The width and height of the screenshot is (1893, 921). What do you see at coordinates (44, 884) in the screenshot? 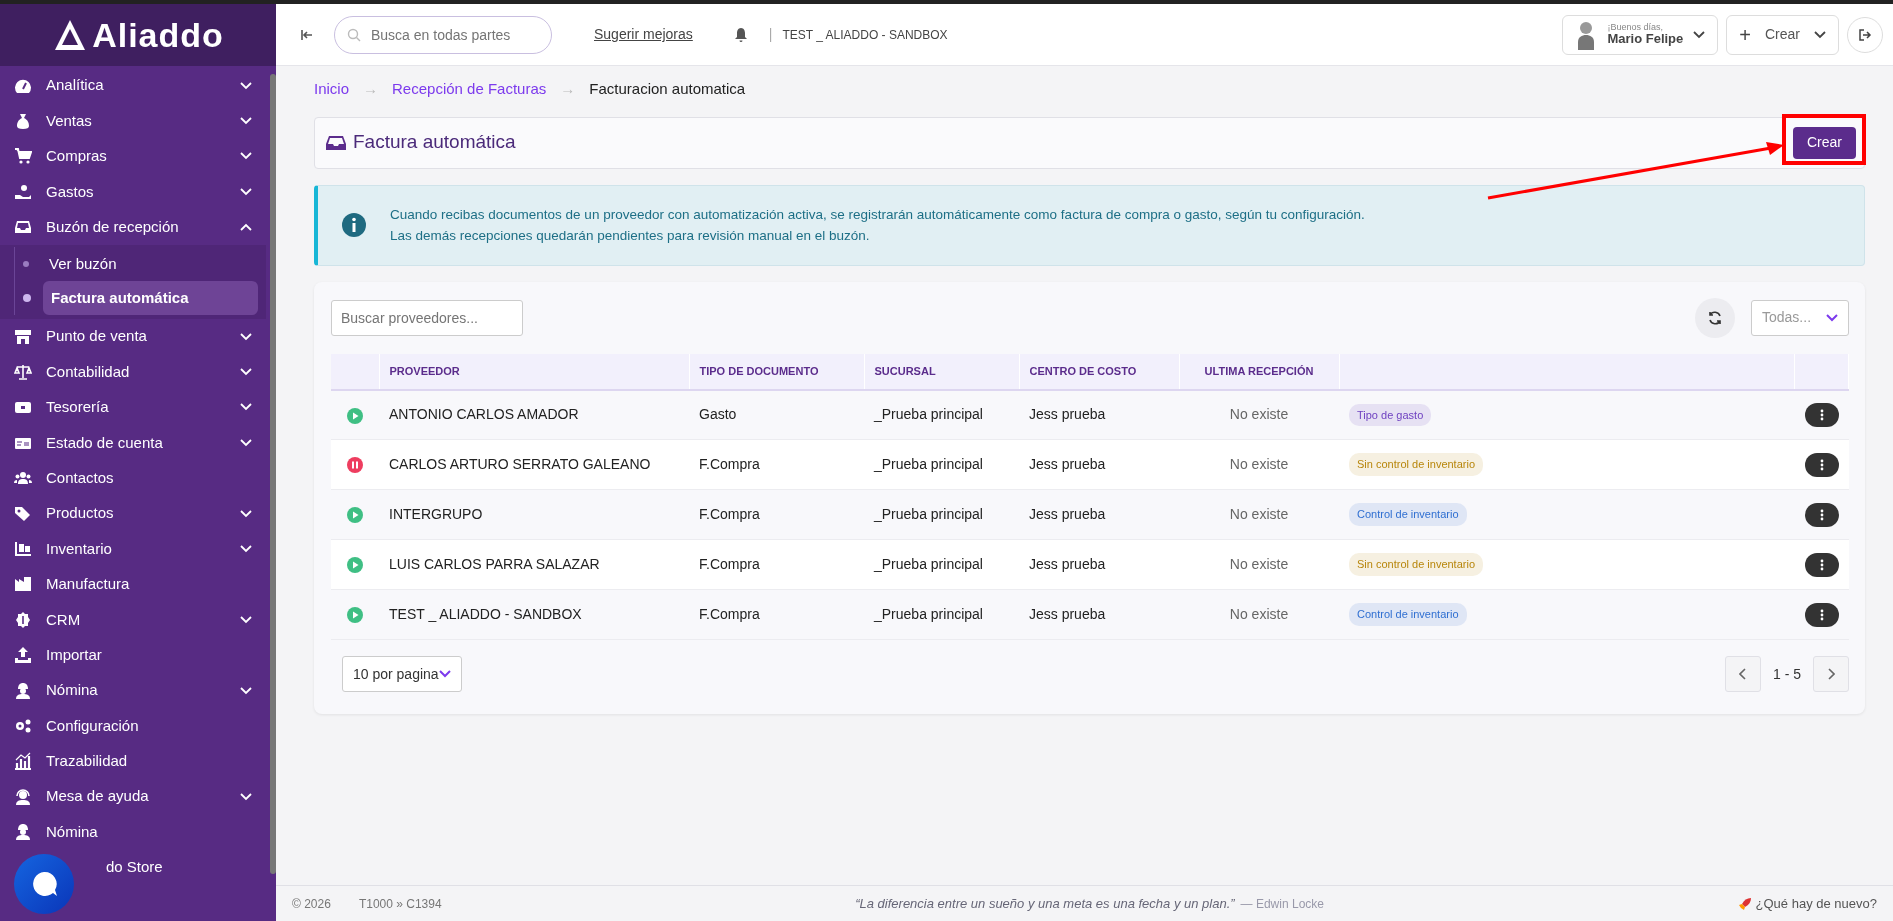
I see `chat-button` at bounding box center [44, 884].